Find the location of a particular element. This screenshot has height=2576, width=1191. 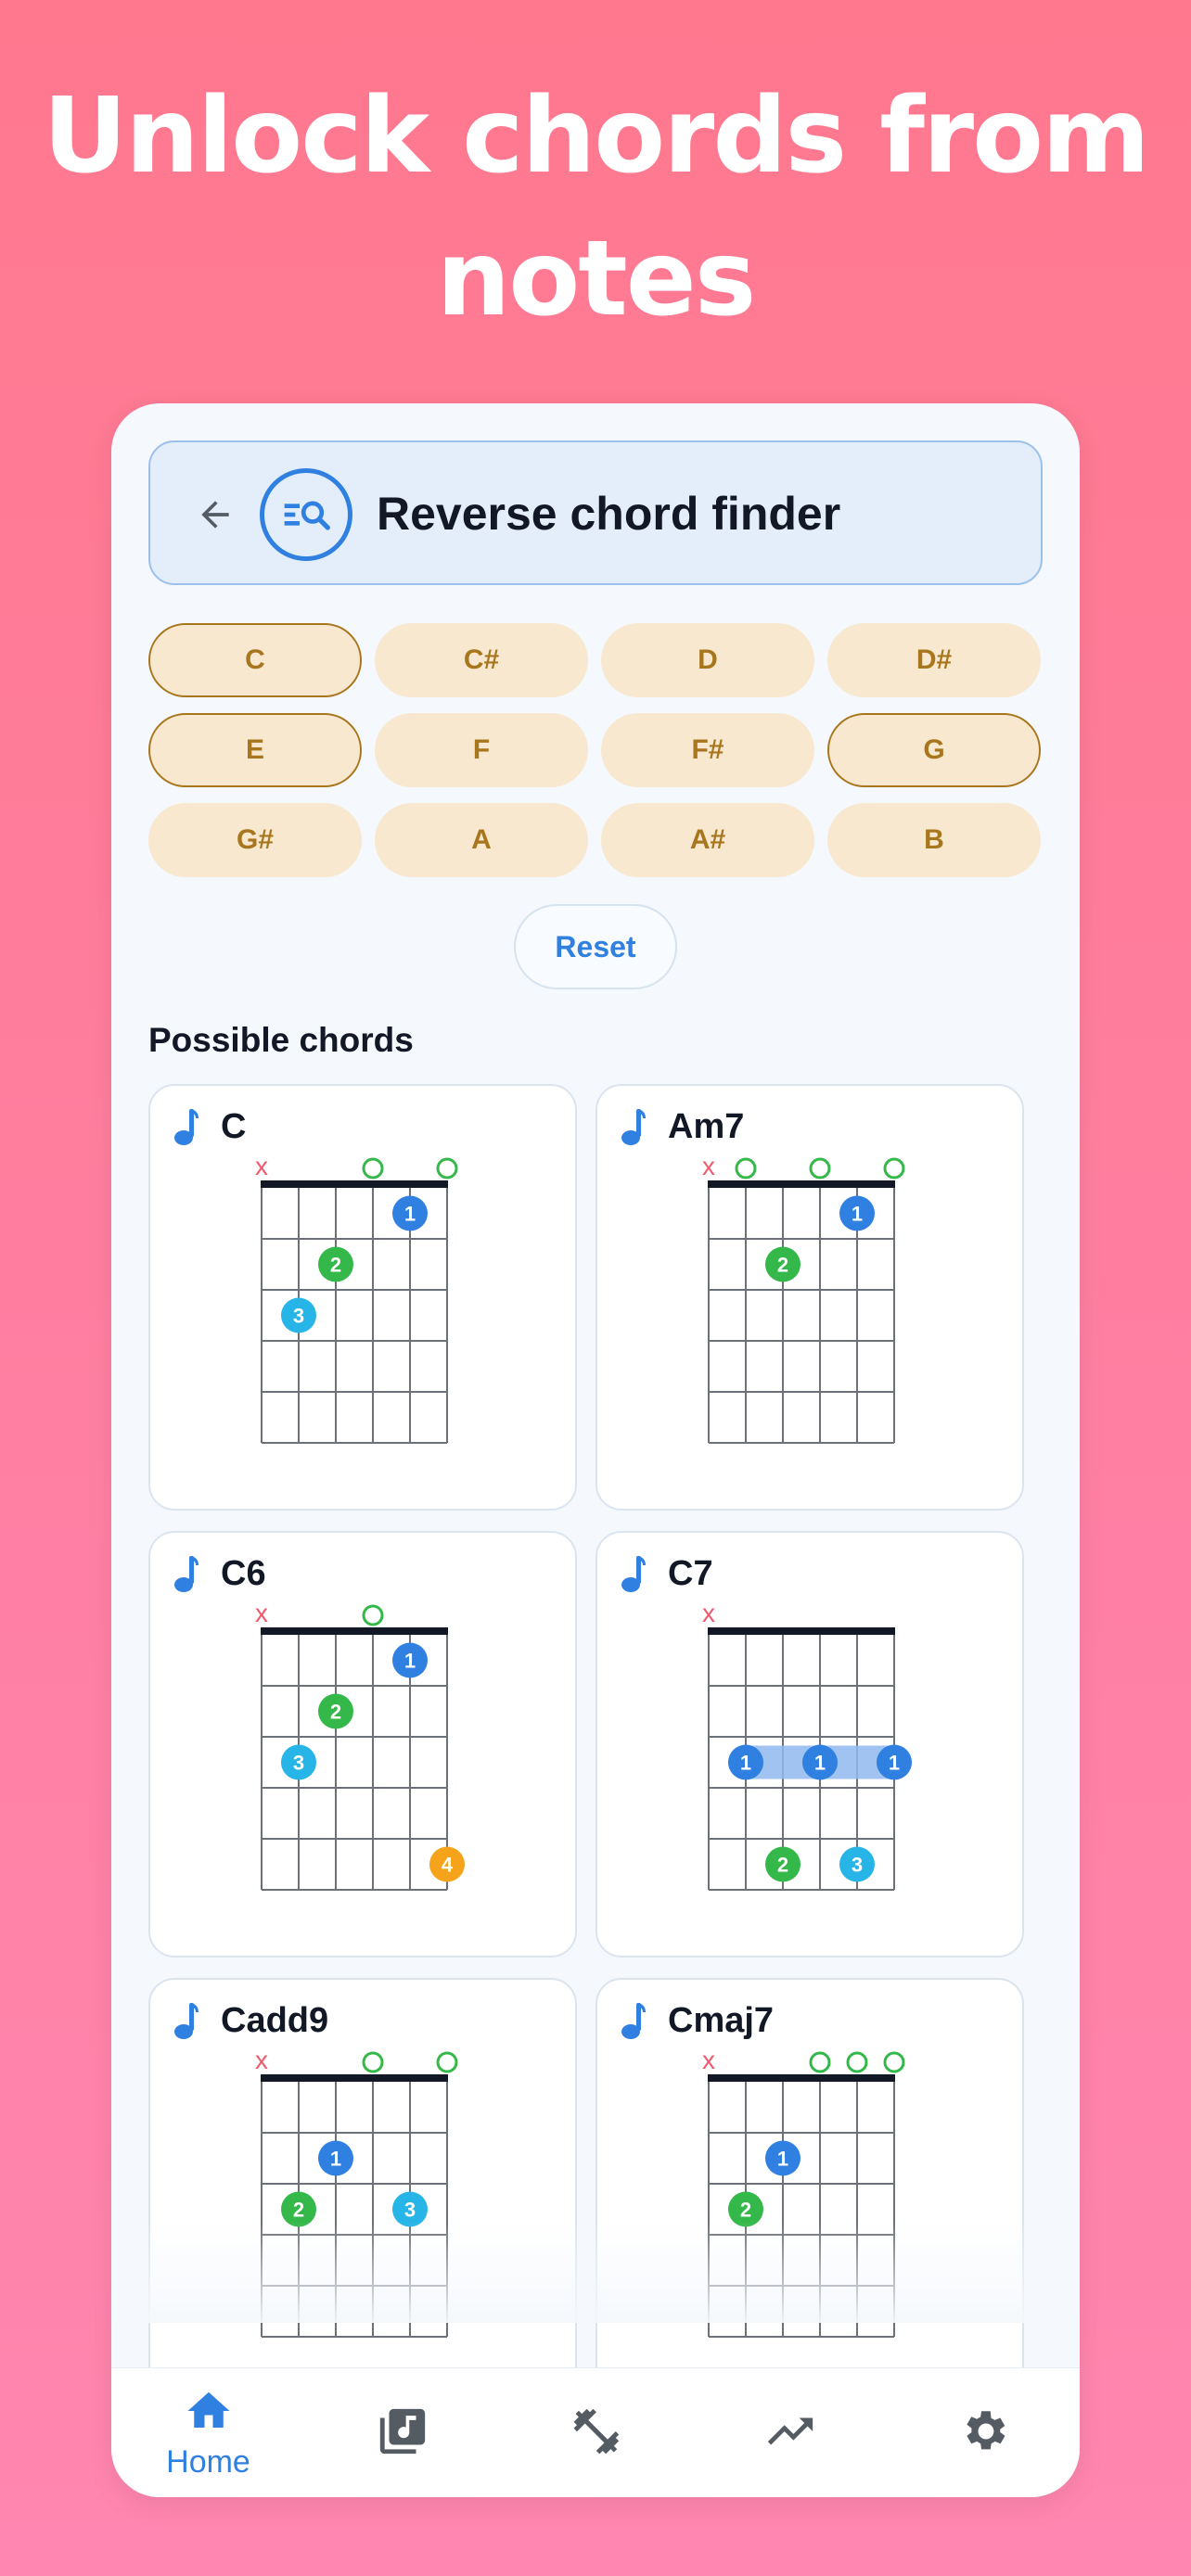

chord-name: C is located at coordinates (234, 1126).